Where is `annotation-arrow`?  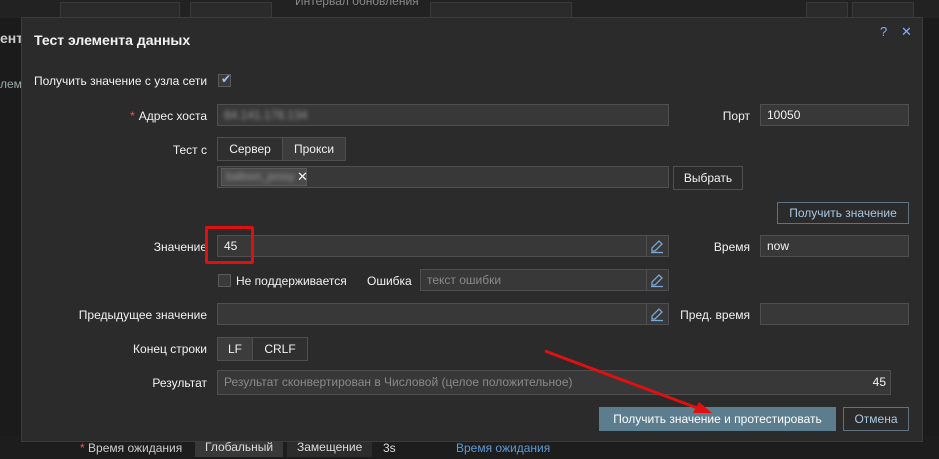
annotation-arrow is located at coordinates (628, 381).